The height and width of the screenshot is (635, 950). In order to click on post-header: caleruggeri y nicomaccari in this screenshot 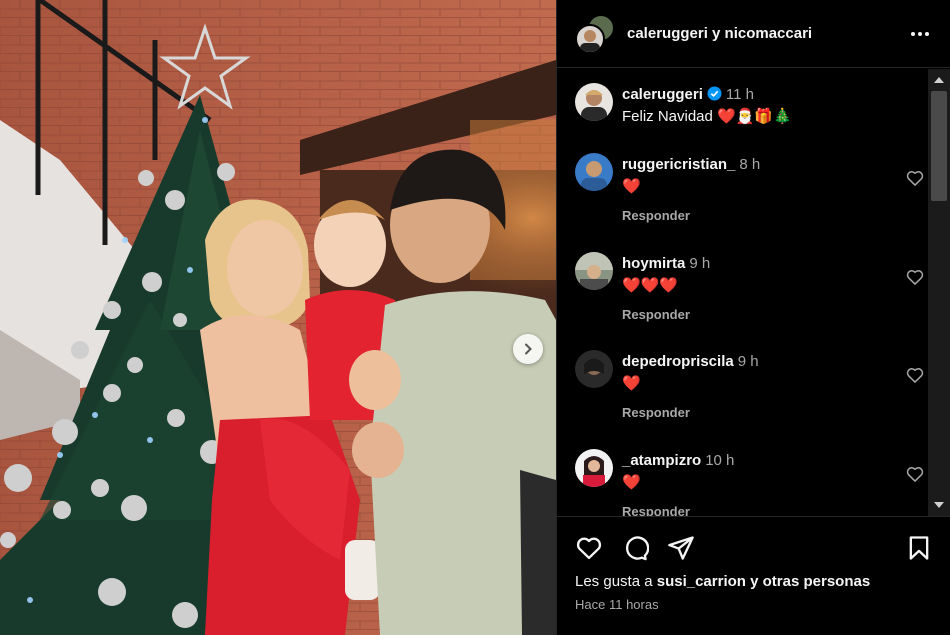, I will do `click(753, 34)`.